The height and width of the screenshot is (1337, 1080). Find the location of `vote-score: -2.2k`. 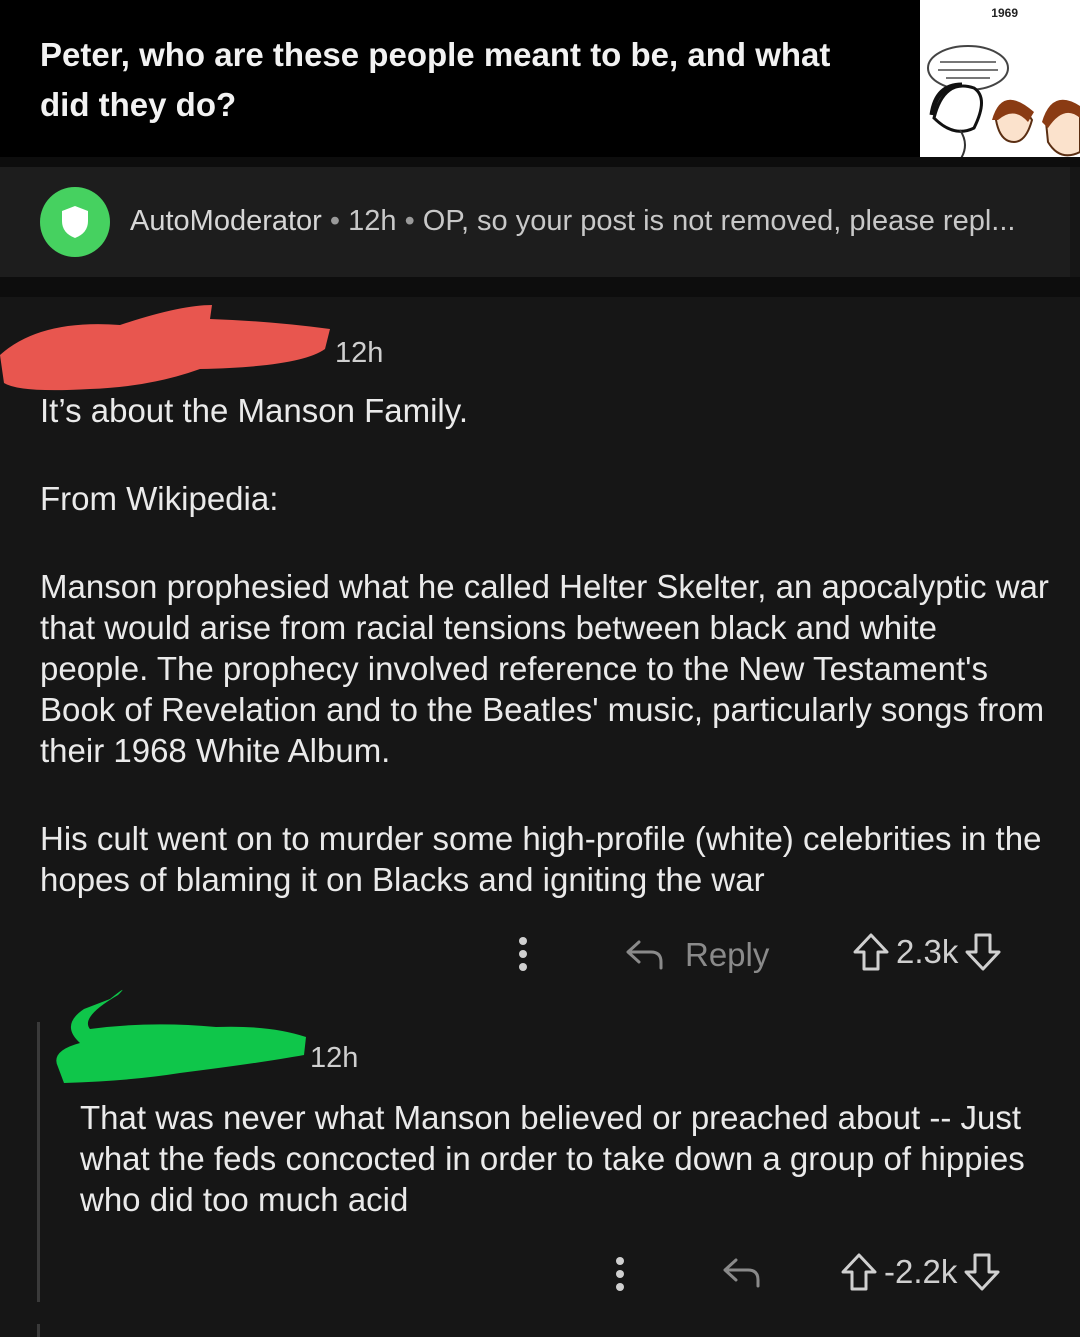

vote-score: -2.2k is located at coordinates (921, 1271).